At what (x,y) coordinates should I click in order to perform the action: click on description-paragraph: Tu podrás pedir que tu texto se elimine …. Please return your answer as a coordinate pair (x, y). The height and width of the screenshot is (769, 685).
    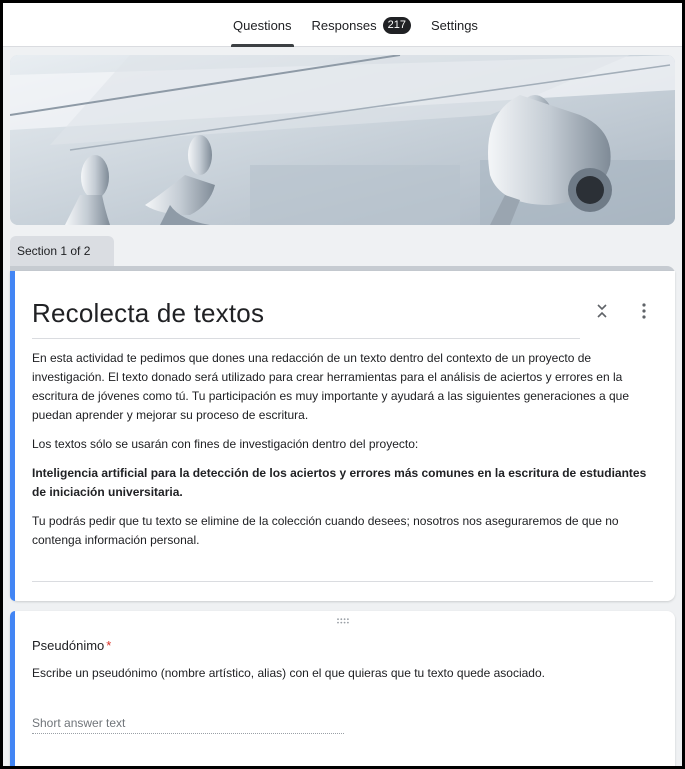
    Looking at the image, I should click on (325, 530).